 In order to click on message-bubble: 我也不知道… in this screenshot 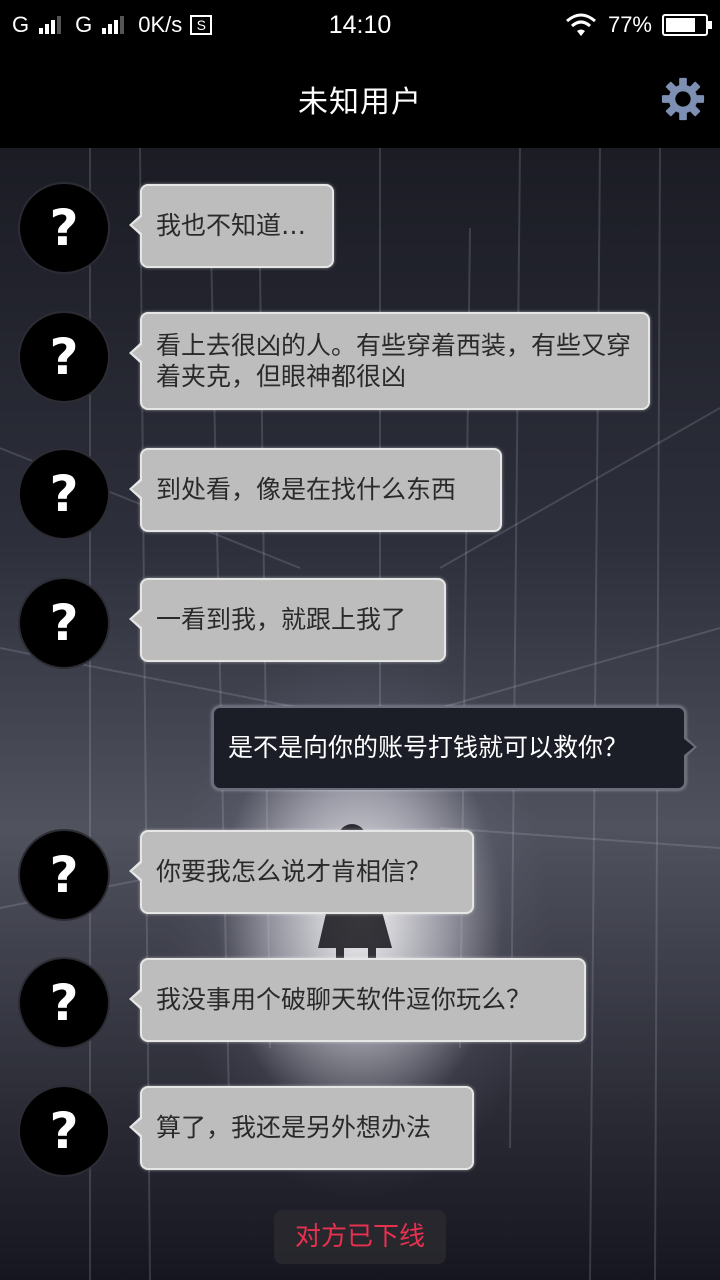, I will do `click(231, 226)`.